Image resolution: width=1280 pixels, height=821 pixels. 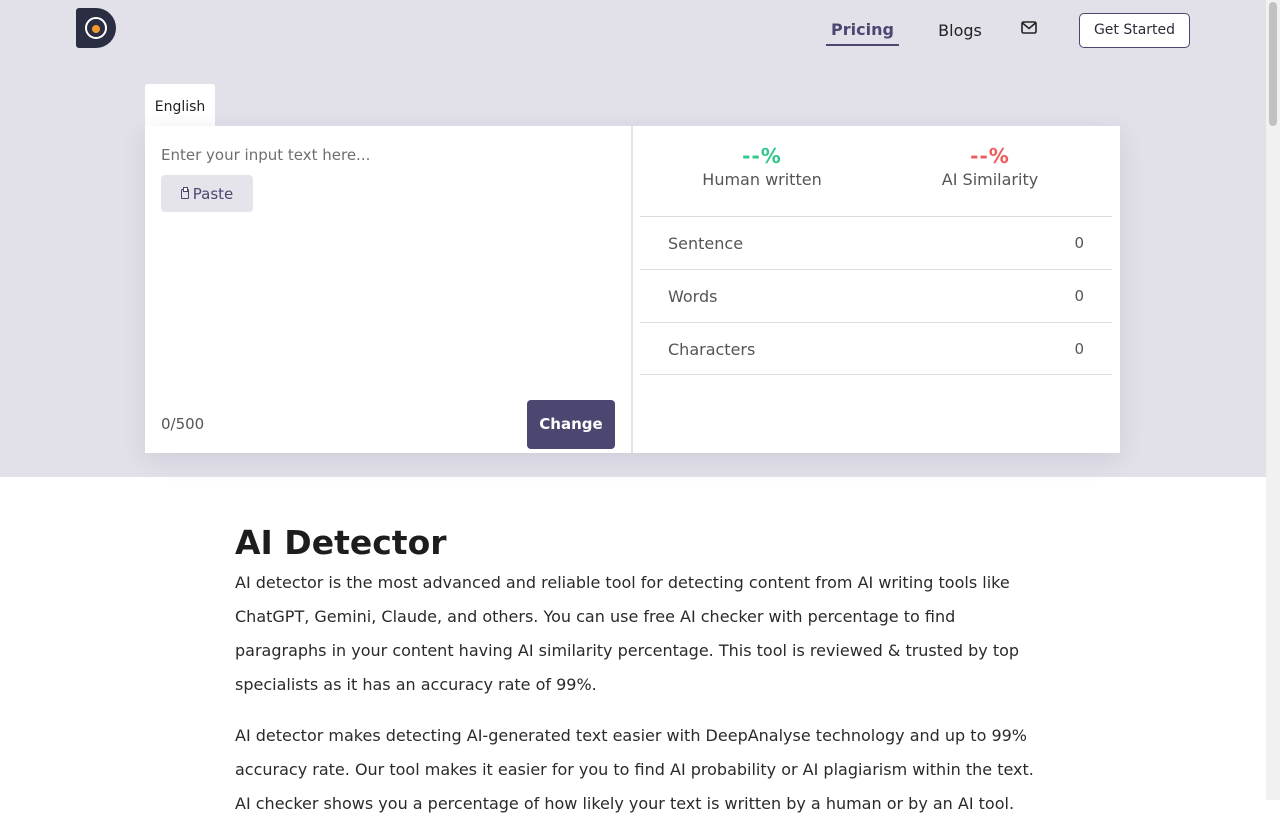 I want to click on scrollbar-thumb, so click(x=1273, y=64).